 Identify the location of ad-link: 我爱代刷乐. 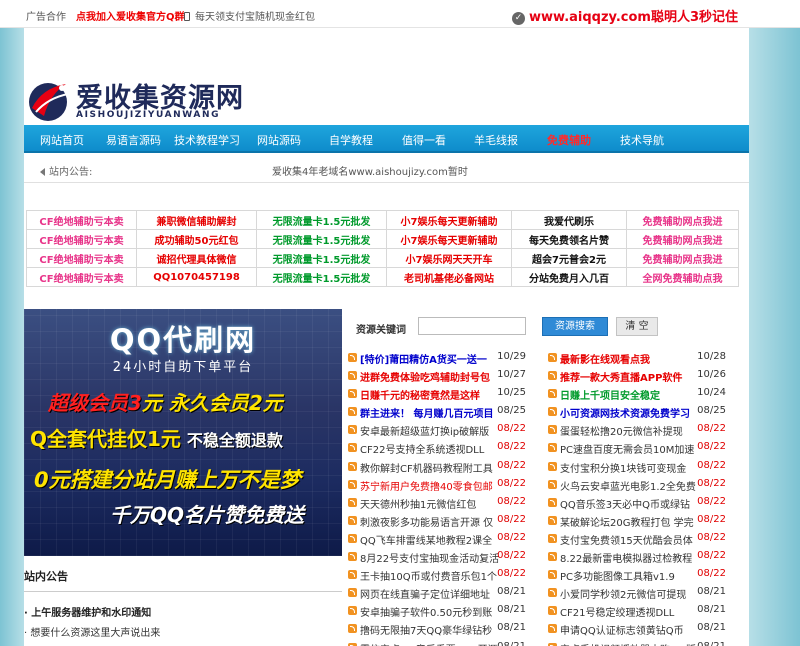
(569, 220).